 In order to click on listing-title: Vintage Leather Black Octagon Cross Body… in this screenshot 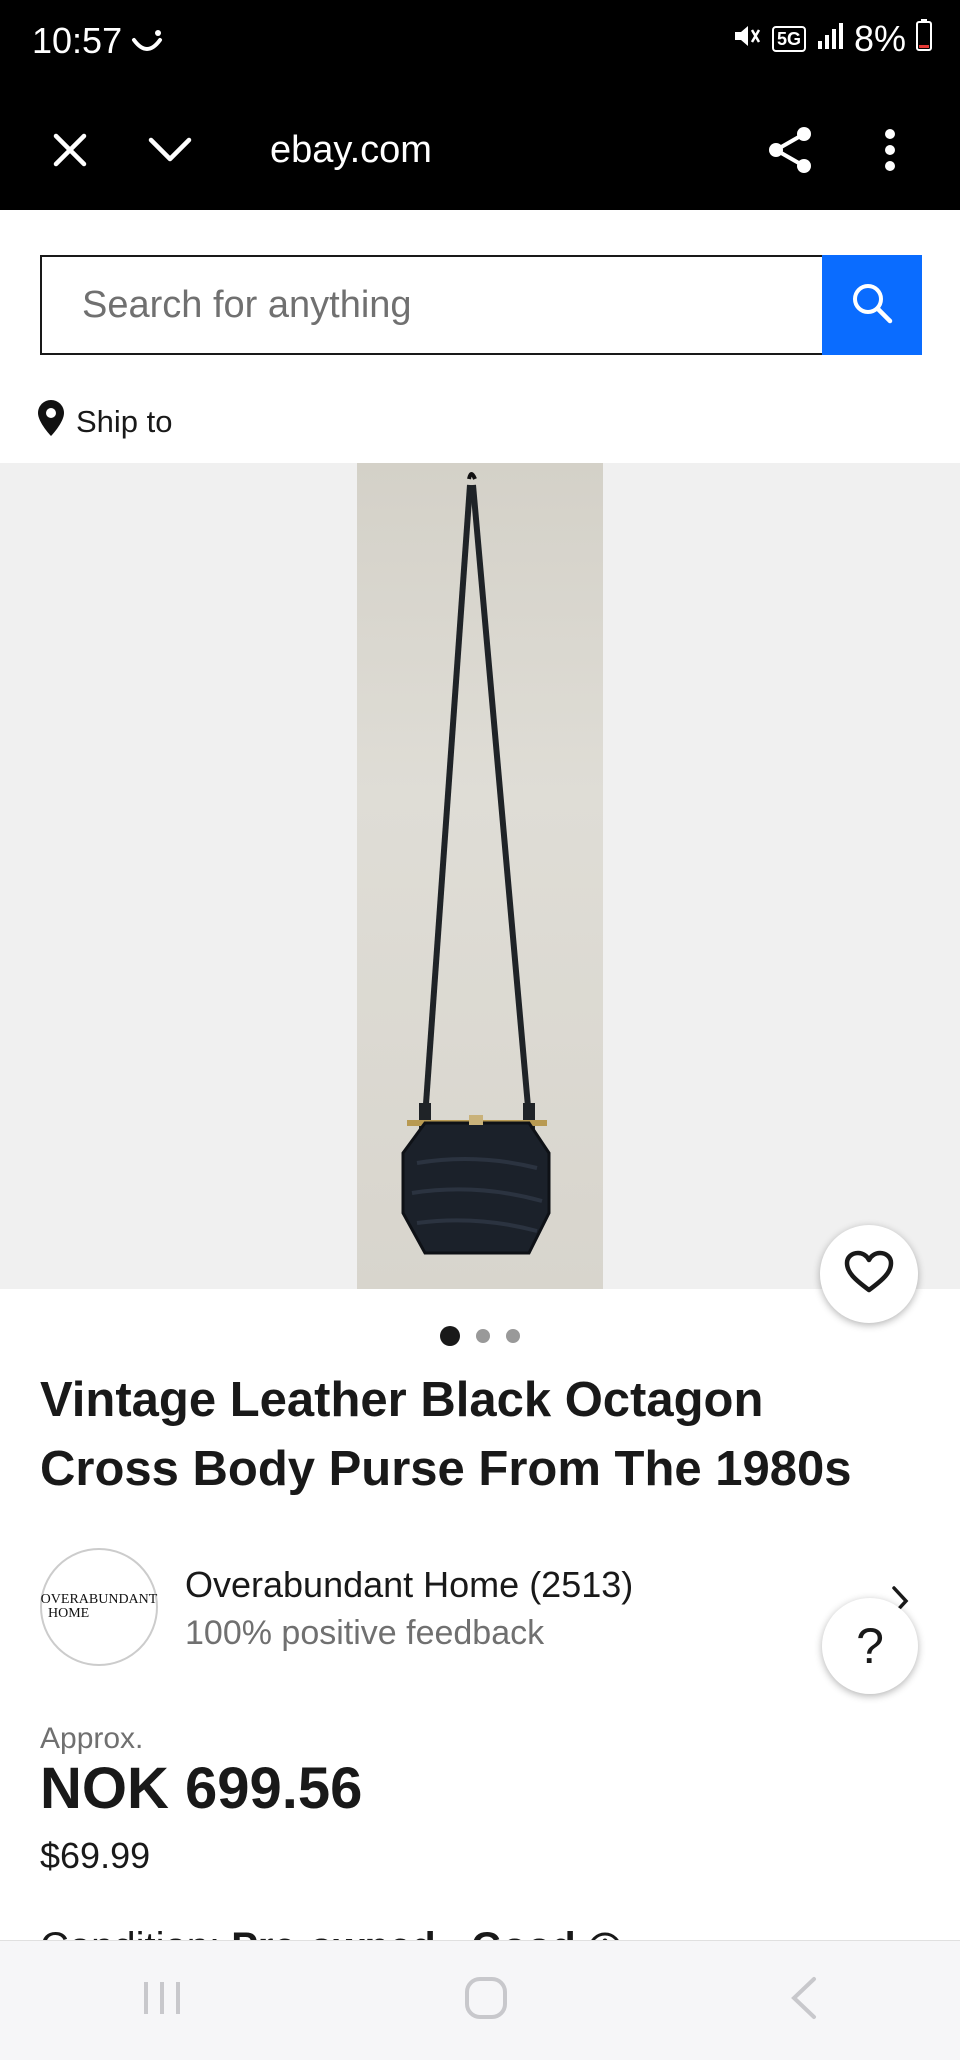, I will do `click(446, 1434)`.